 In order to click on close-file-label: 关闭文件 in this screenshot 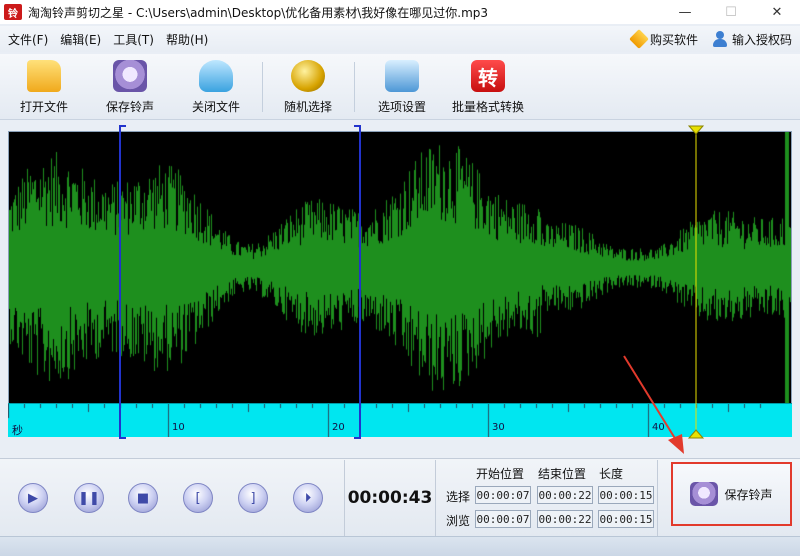, I will do `click(215, 107)`.